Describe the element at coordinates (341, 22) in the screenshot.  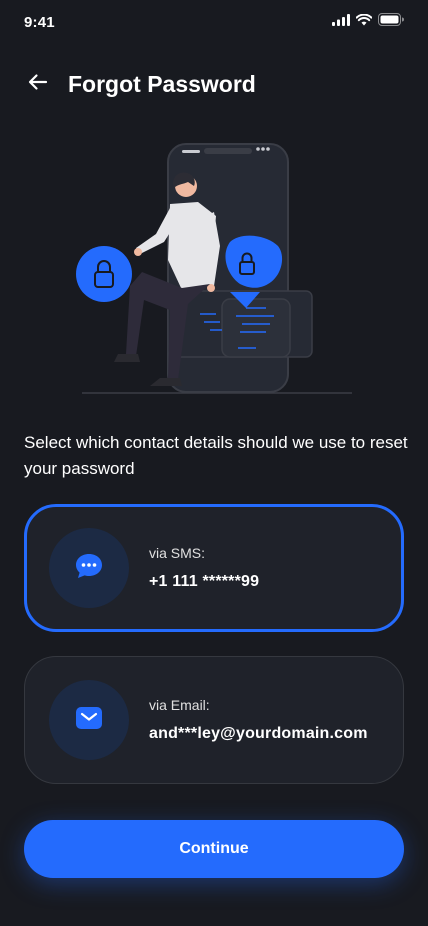
I see `signal-icon` at that location.